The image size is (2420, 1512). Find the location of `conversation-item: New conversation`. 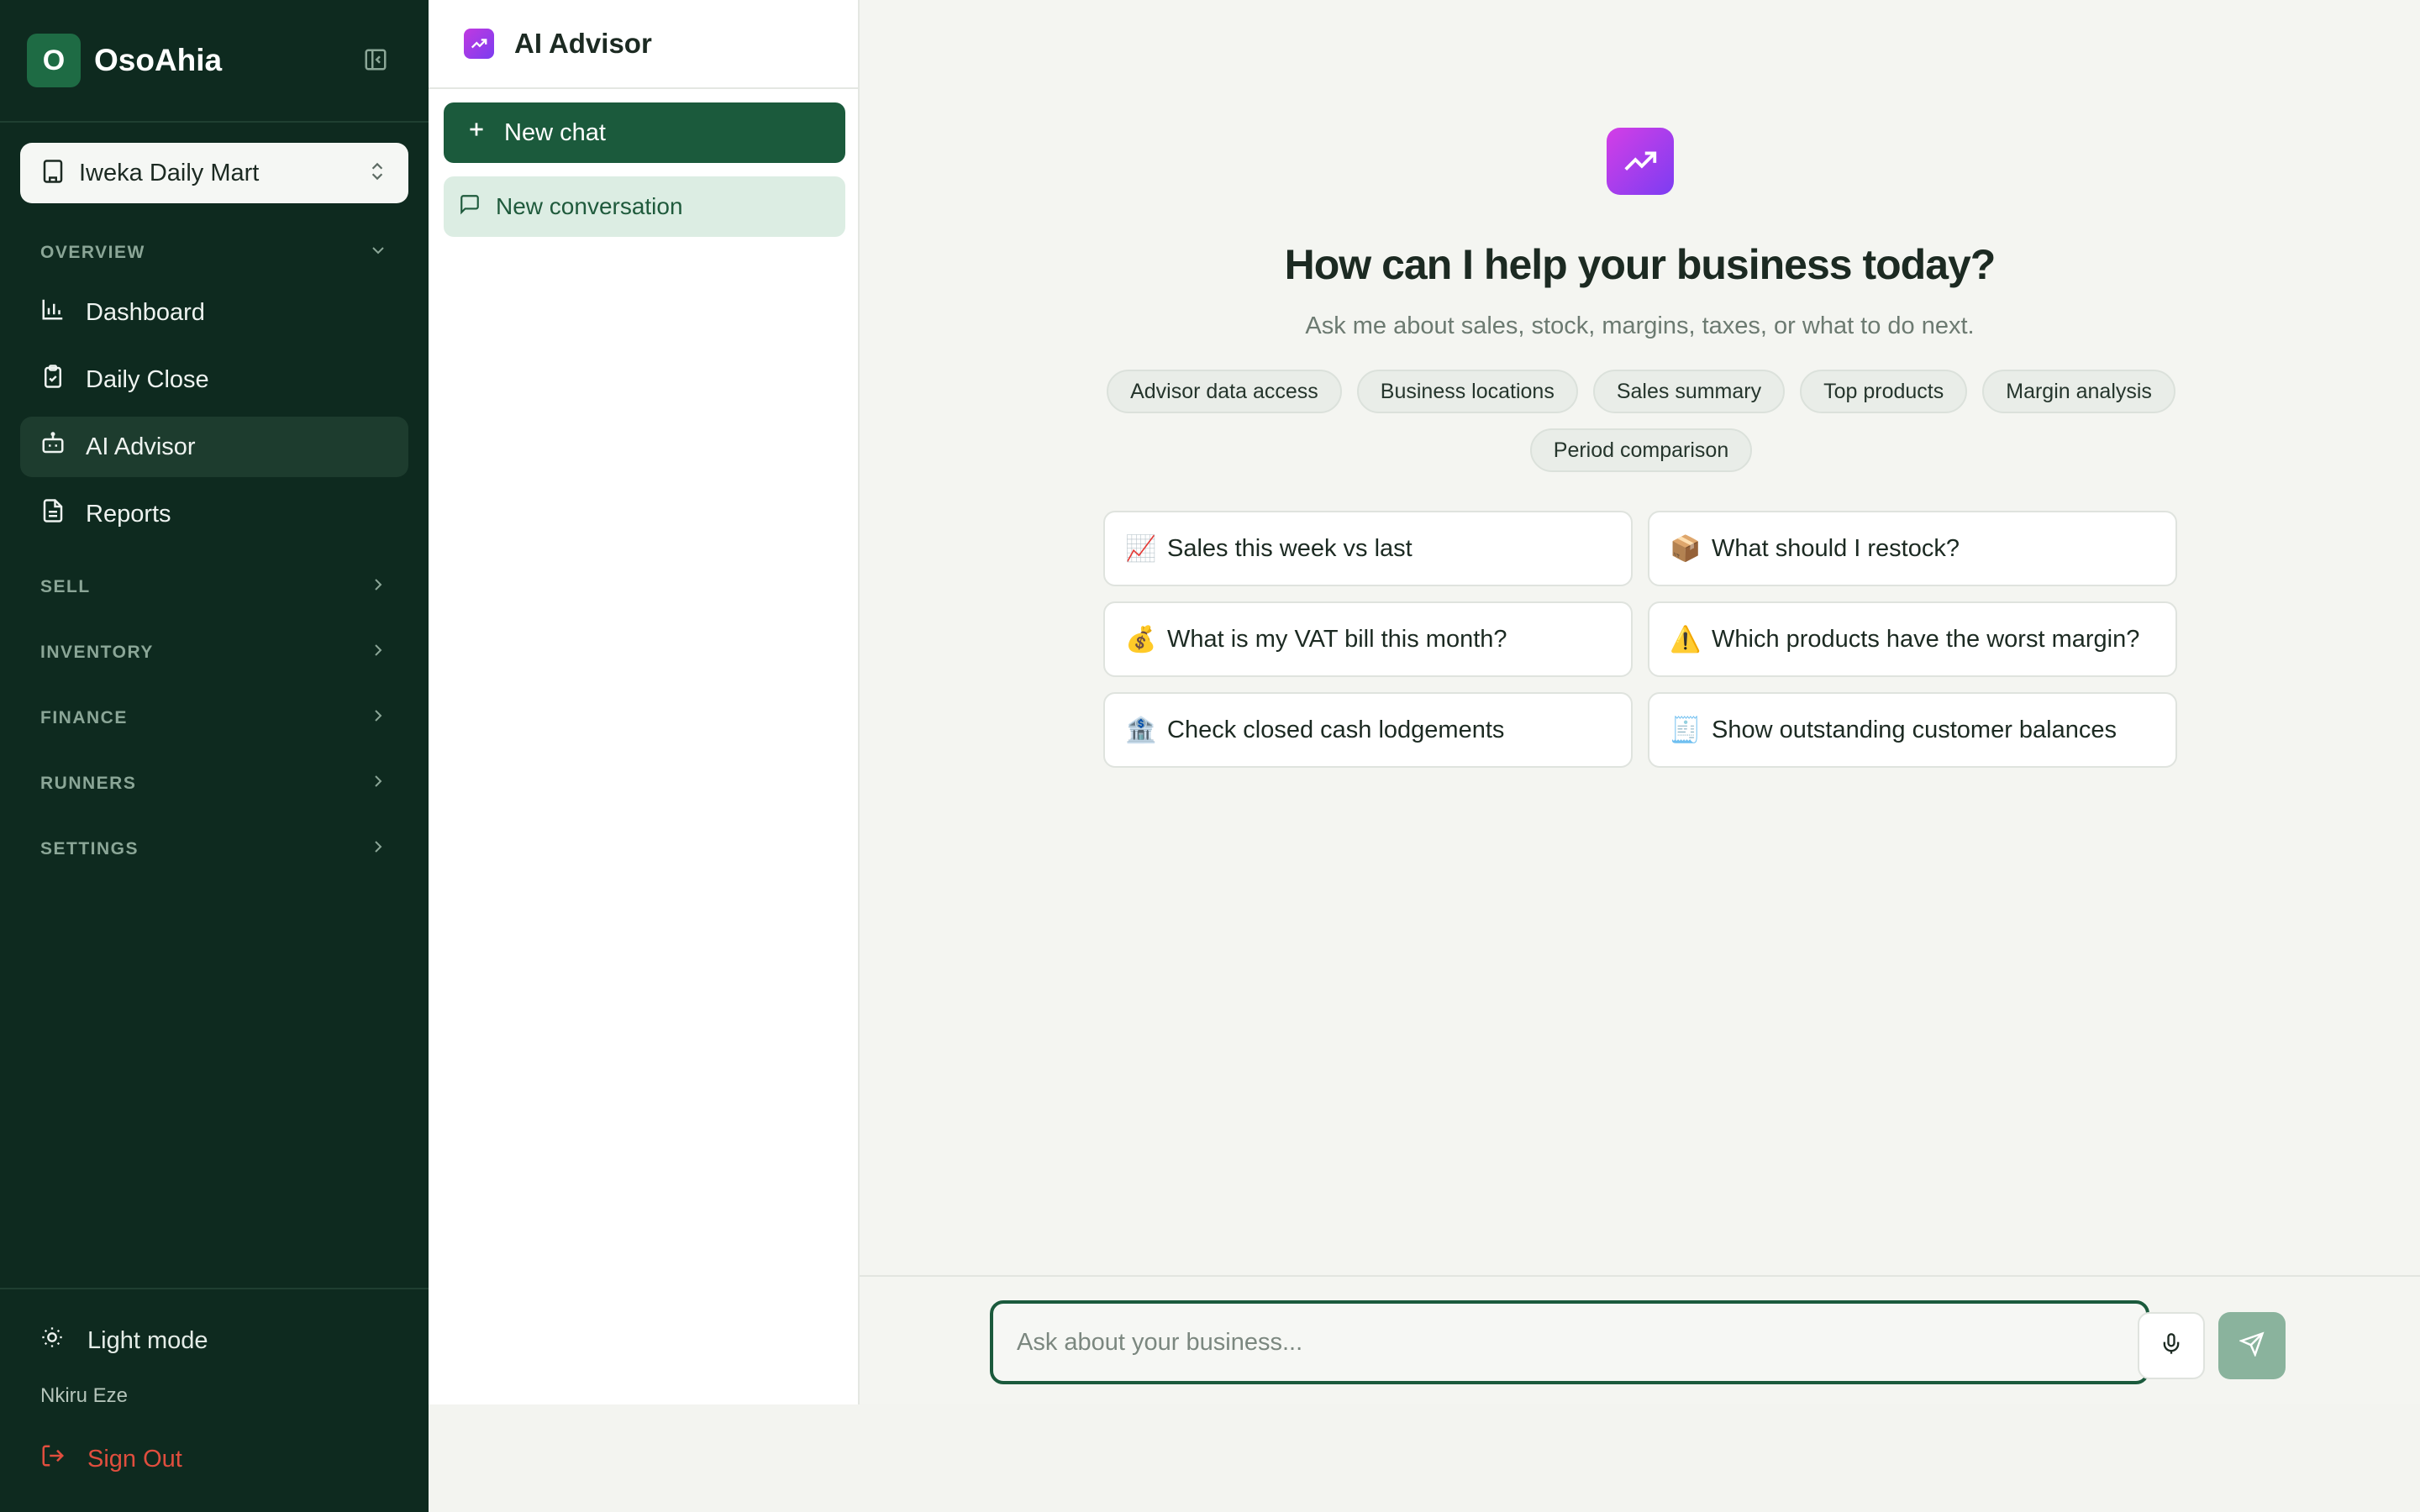

conversation-item: New conversation is located at coordinates (644, 206).